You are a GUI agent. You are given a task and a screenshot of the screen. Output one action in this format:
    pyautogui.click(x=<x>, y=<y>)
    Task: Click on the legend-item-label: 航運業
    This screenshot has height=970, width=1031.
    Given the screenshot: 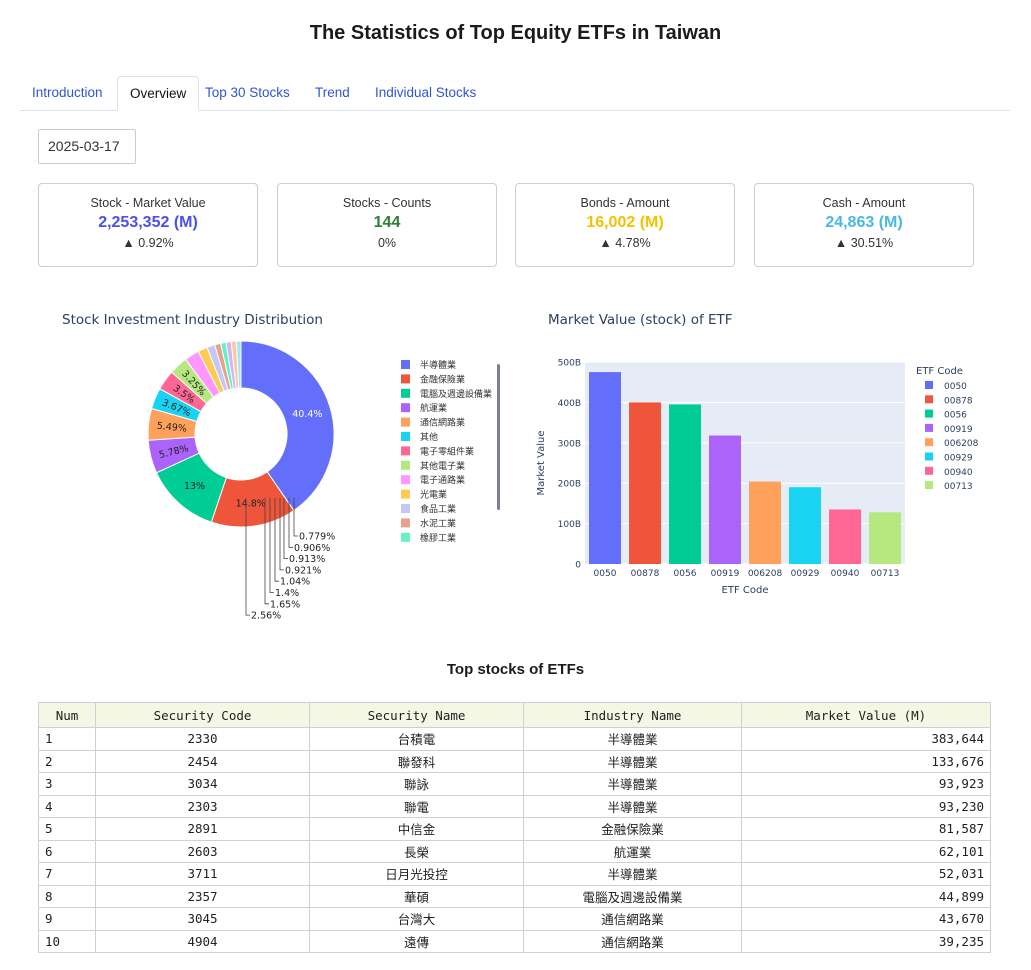 What is the action you would take?
    pyautogui.click(x=433, y=408)
    